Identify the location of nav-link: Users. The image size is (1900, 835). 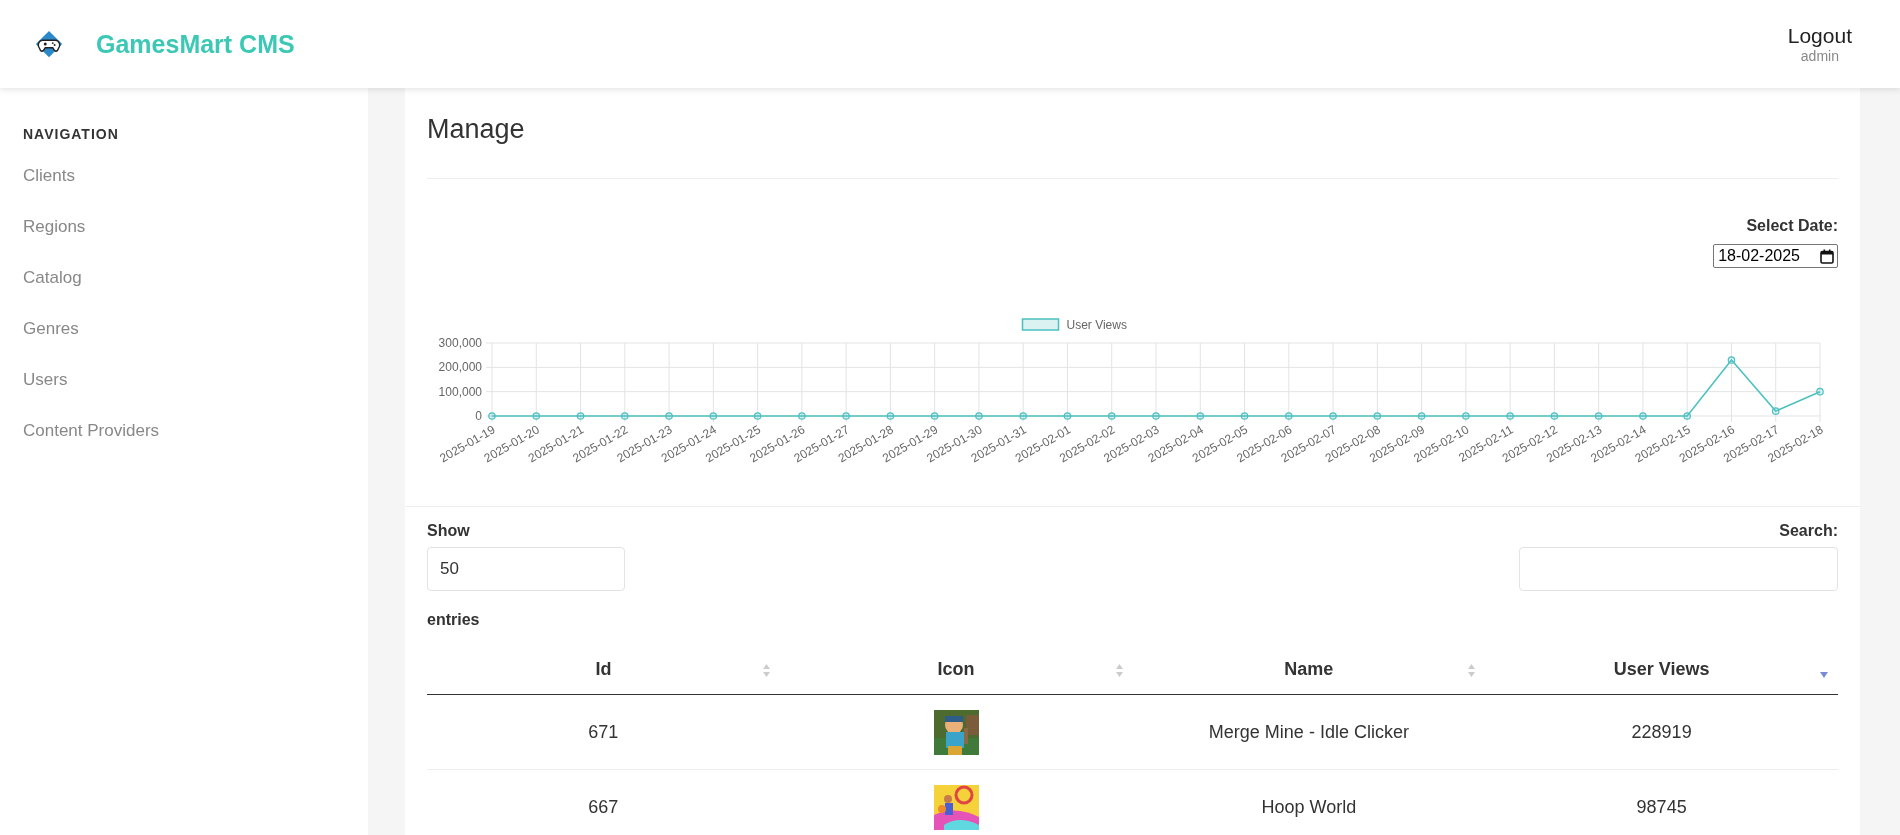
(45, 380).